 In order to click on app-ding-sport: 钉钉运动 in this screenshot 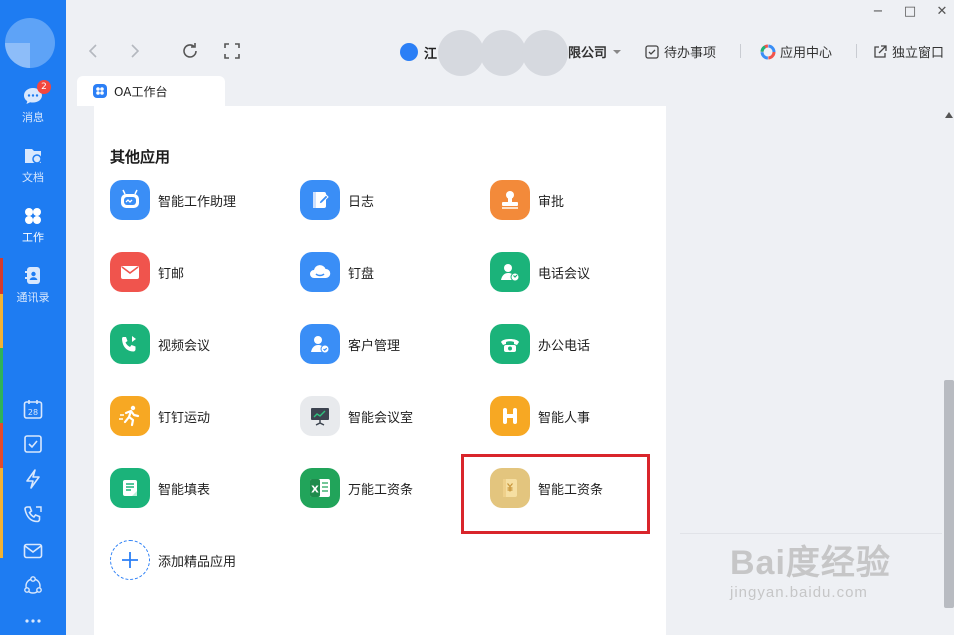, I will do `click(160, 416)`.